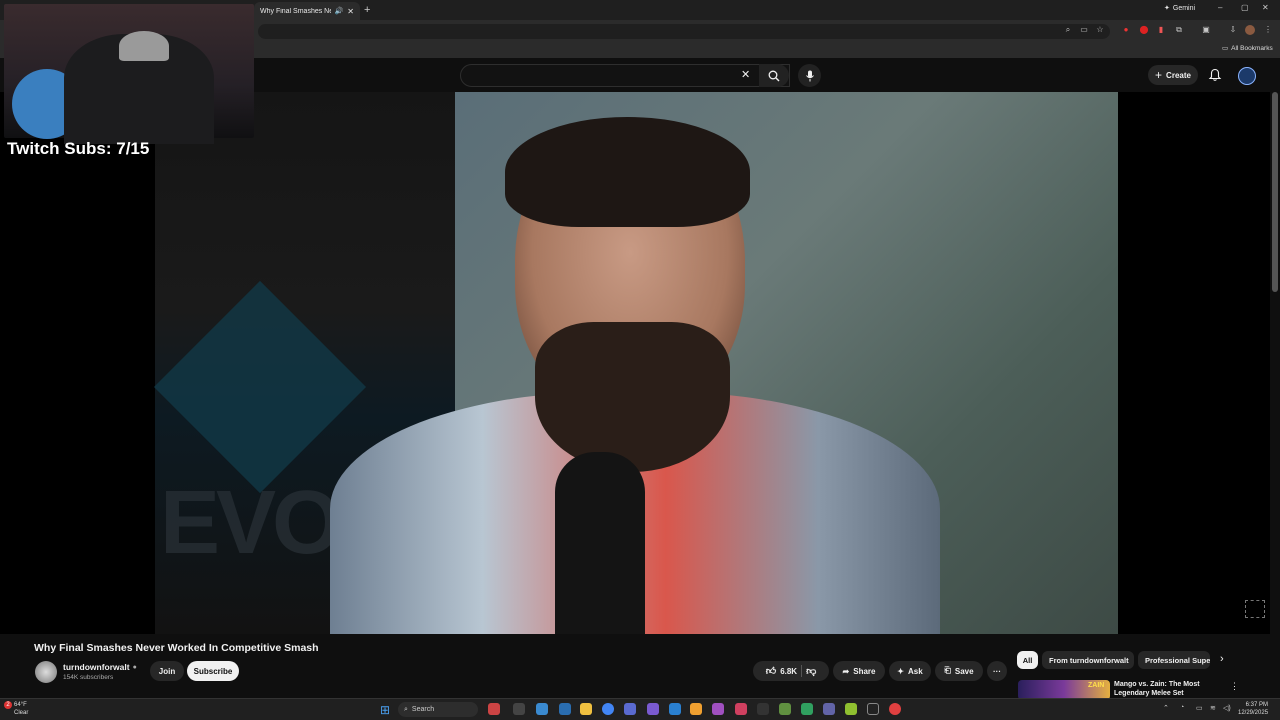  What do you see at coordinates (1182, 707) in the screenshot?
I see `tray-network-icon: ◔` at bounding box center [1182, 707].